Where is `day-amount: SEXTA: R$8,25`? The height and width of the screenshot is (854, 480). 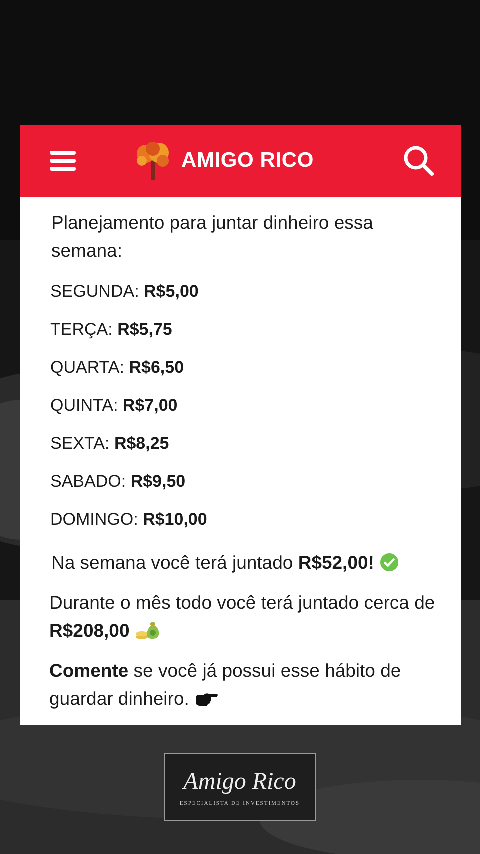
day-amount: SEXTA: R$8,25 is located at coordinates (110, 444).